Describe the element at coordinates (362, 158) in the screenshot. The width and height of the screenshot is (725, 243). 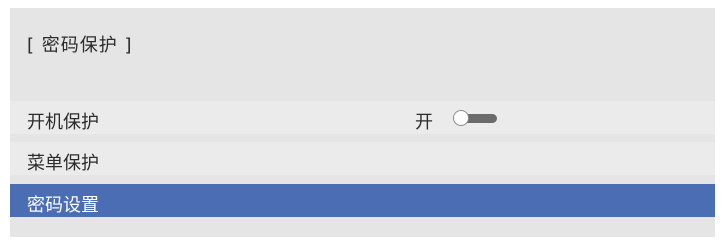
I see `menu-item-menu-protection: 菜单保护` at that location.